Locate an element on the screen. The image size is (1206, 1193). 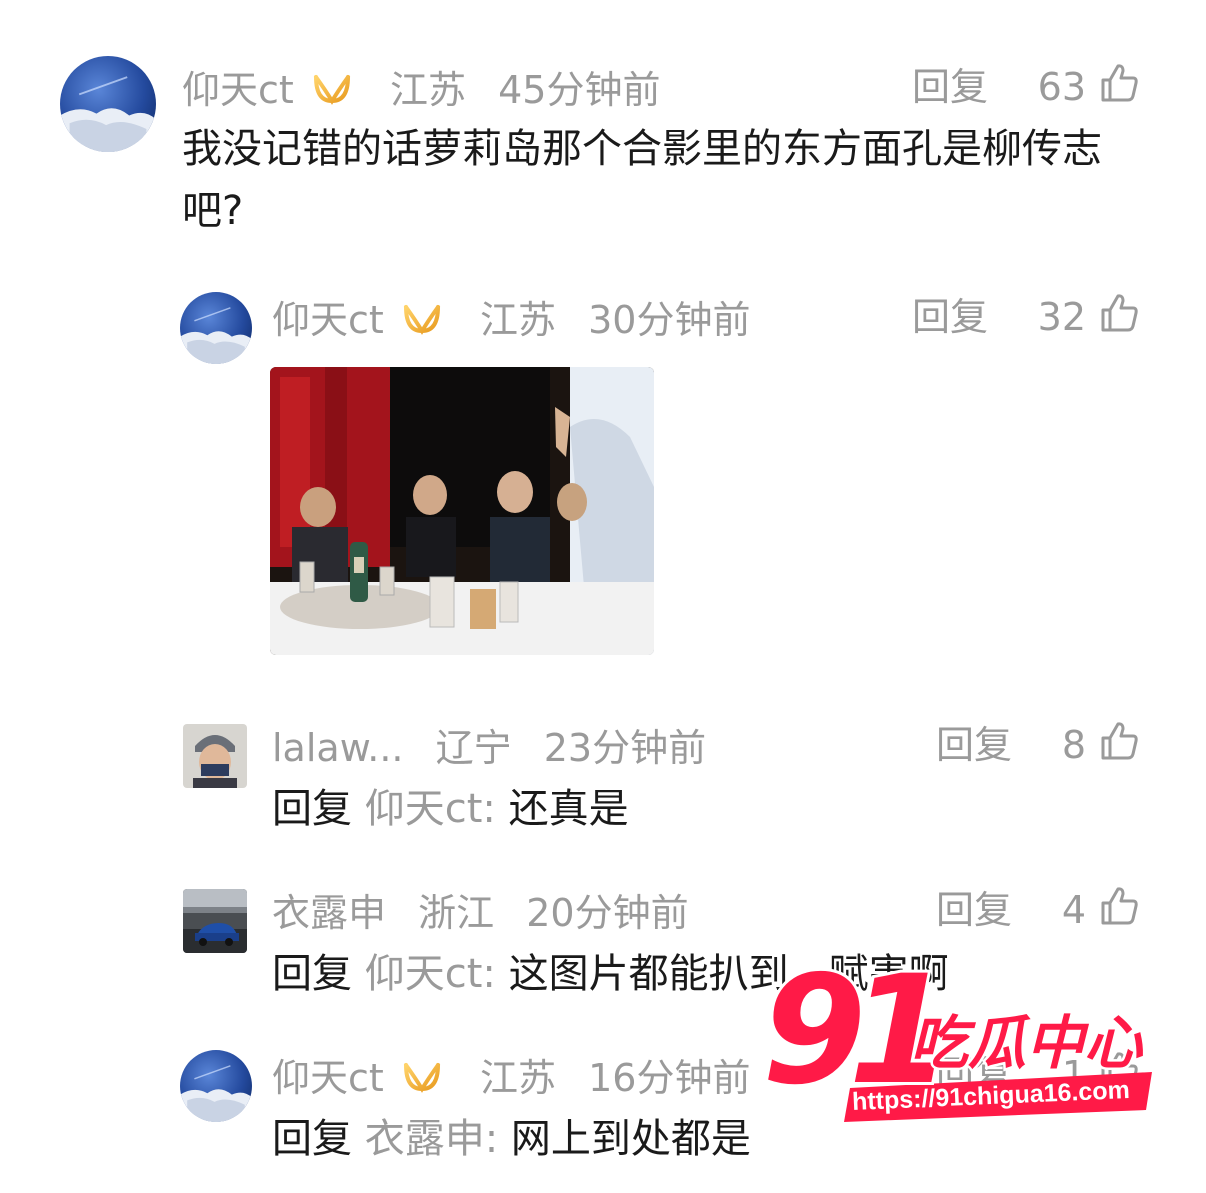
like-count: 63 is located at coordinates (1061, 87).